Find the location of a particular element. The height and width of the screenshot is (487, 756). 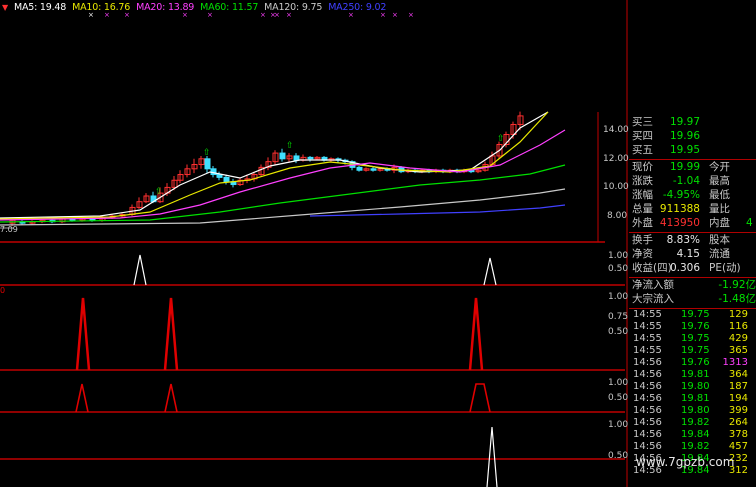

sig2-tick-1: 1.00 is located at coordinates (618, 297).